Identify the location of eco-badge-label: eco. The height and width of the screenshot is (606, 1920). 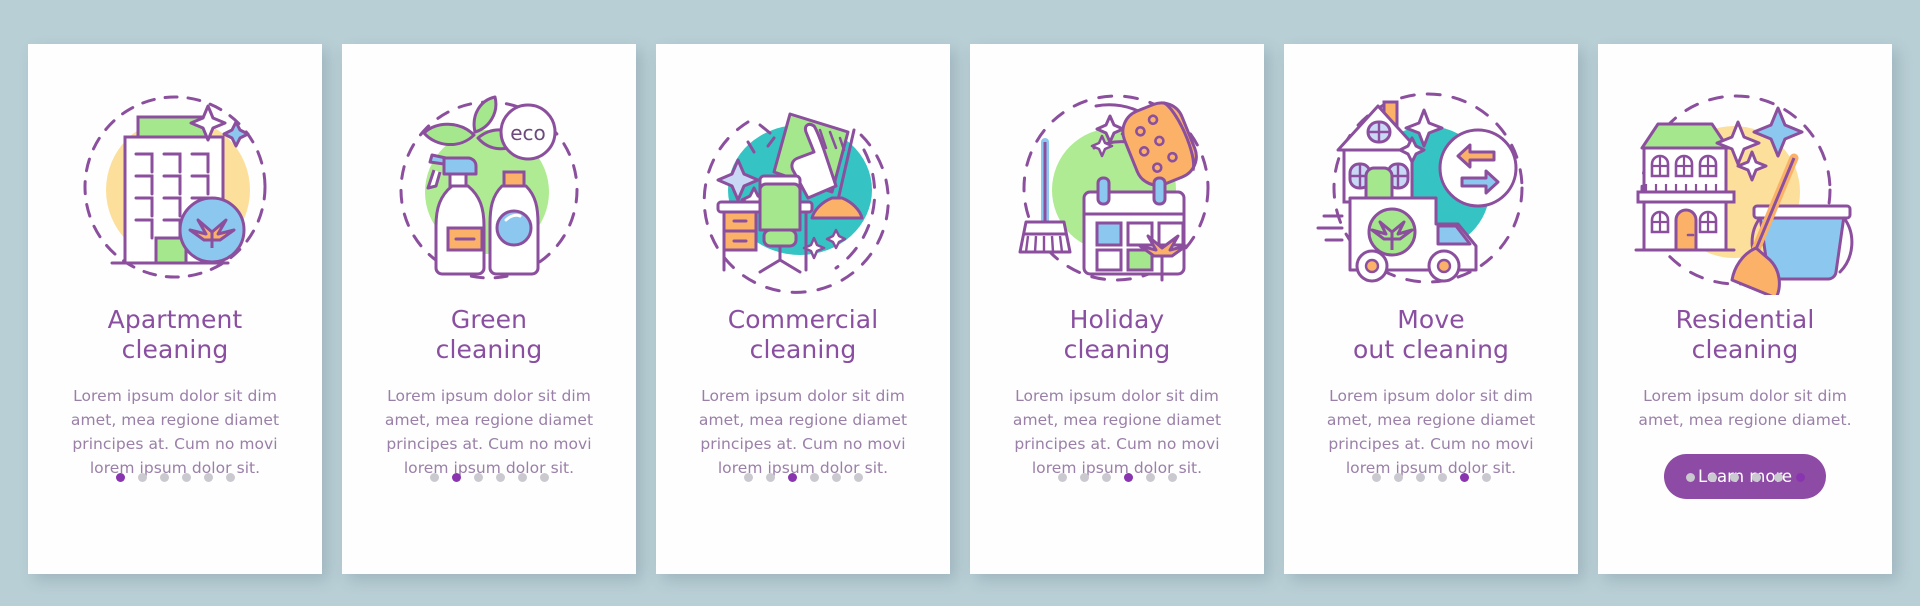
(528, 133).